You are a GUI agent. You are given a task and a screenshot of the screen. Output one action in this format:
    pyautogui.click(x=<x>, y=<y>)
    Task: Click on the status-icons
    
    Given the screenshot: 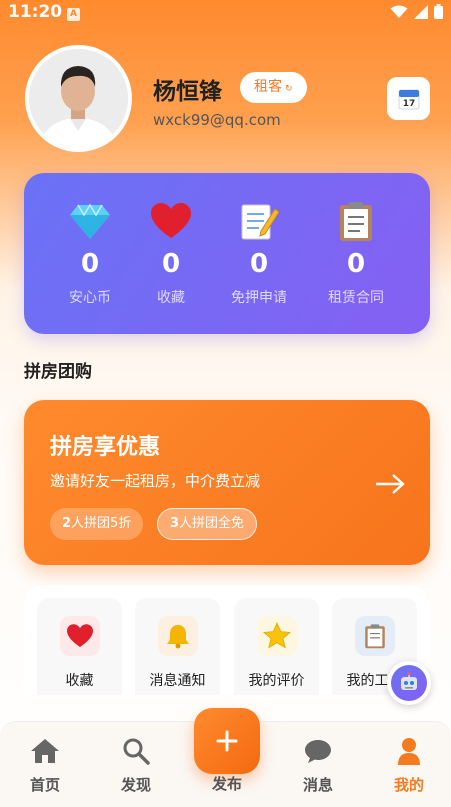 What is the action you would take?
    pyautogui.click(x=416, y=11)
    